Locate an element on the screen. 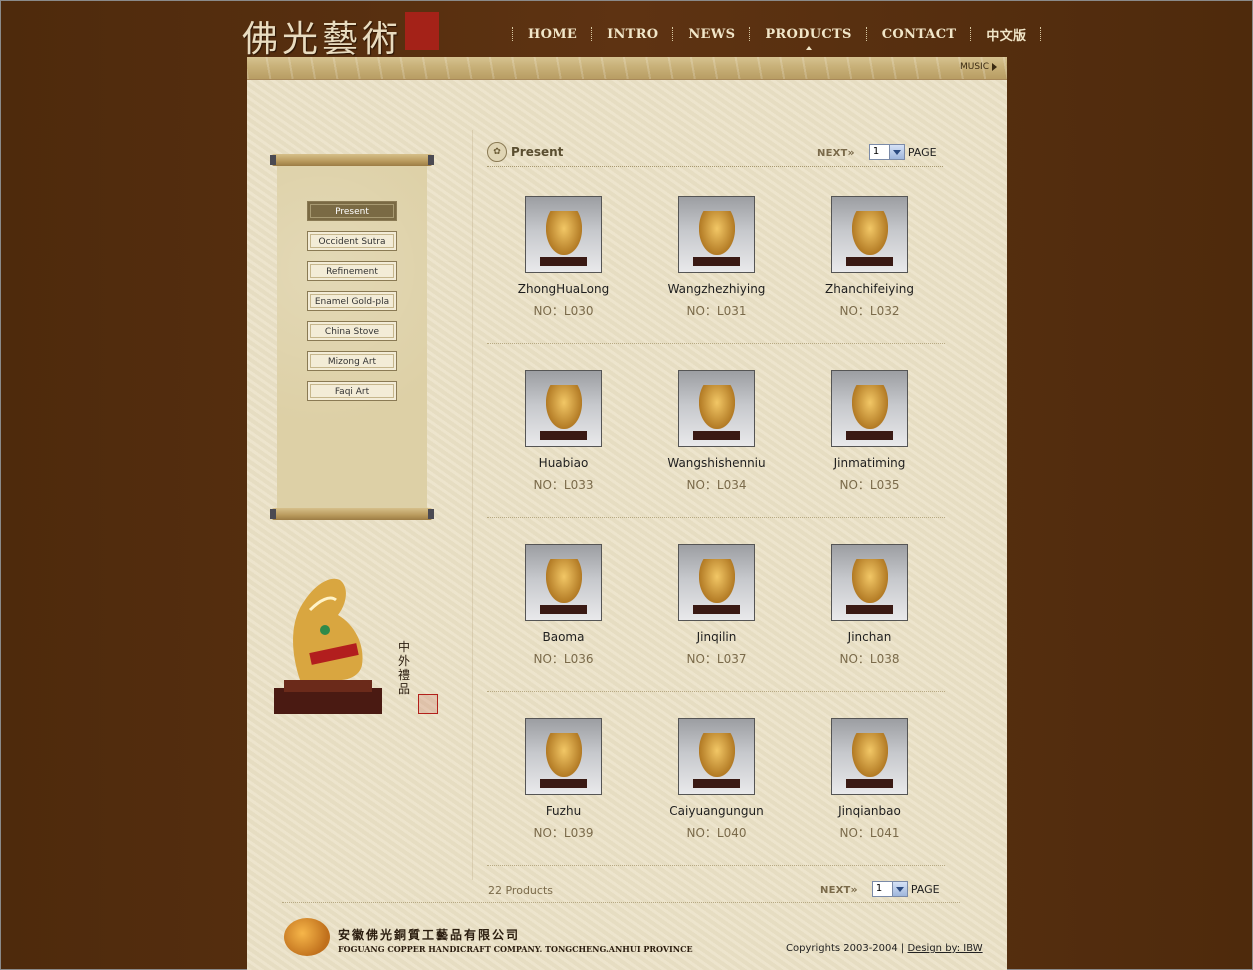 This screenshot has height=970, width=1253. logo-text: 佛光藝術 is located at coordinates (322, 39).